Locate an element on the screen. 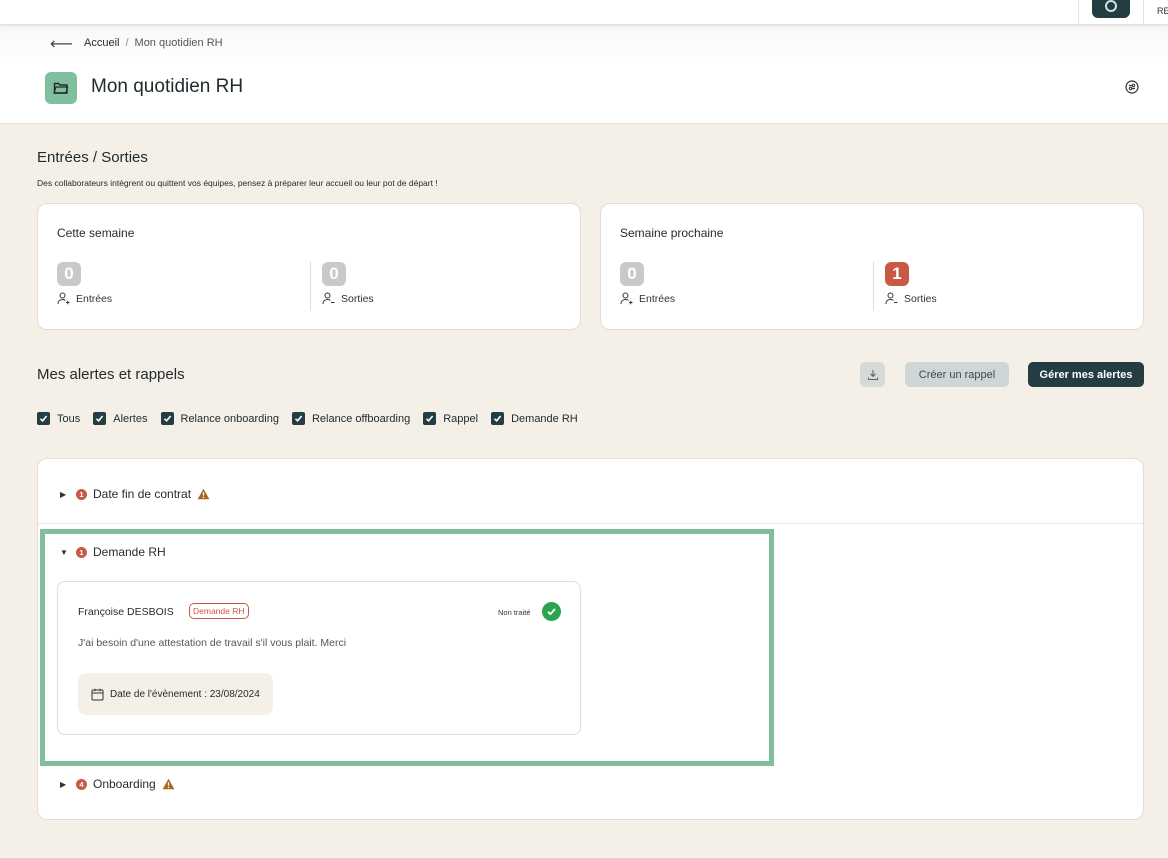 This screenshot has width=1168, height=858. back-arrow-icon: ⟵ is located at coordinates (61, 44).